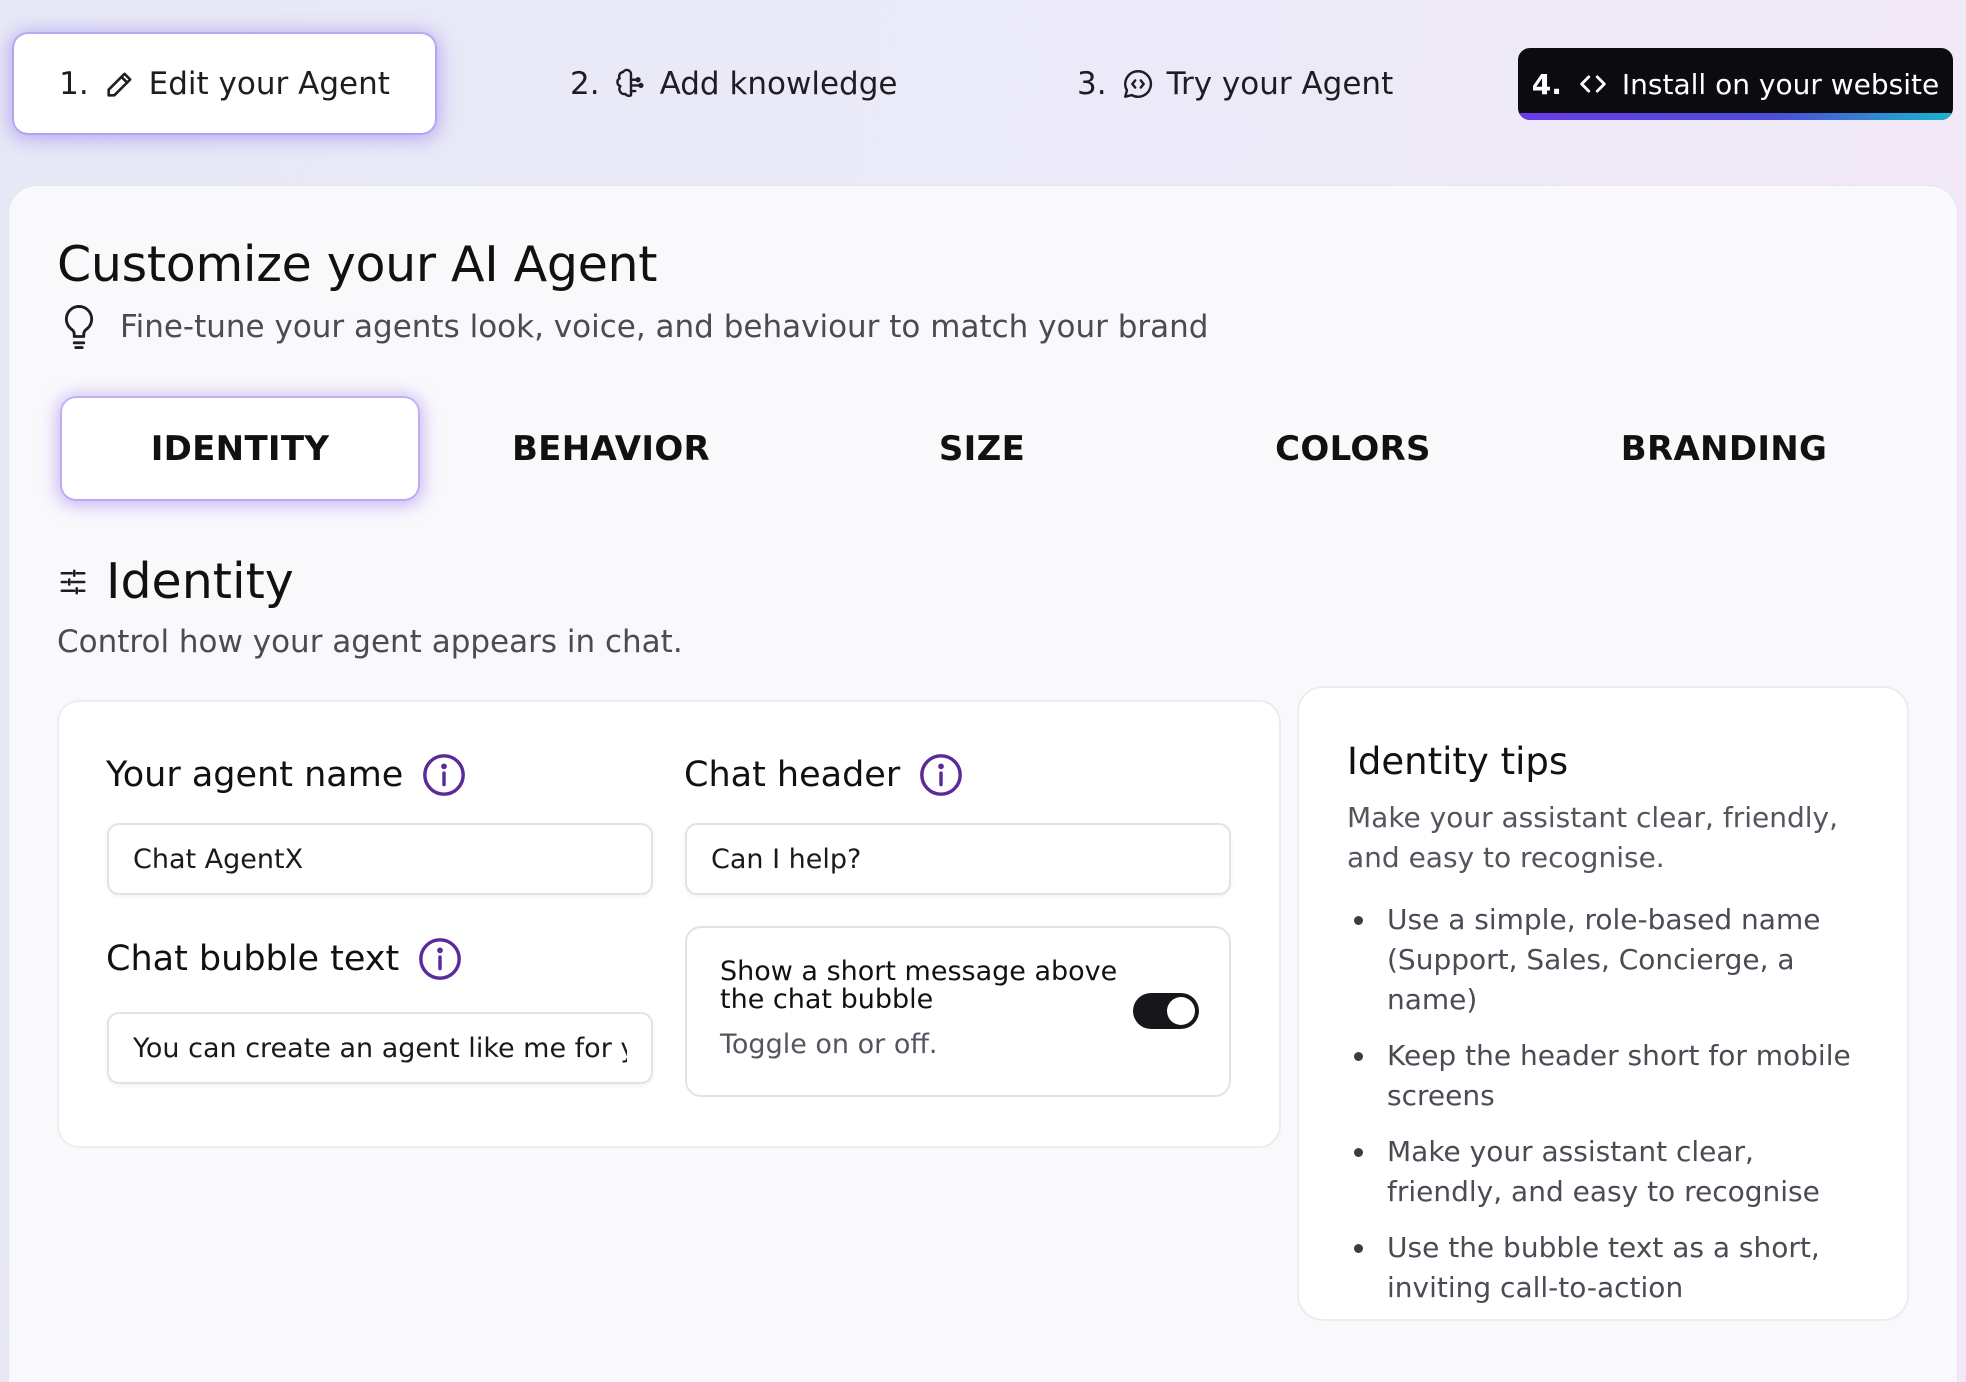  I want to click on tips-title: Identity tips, so click(1458, 761).